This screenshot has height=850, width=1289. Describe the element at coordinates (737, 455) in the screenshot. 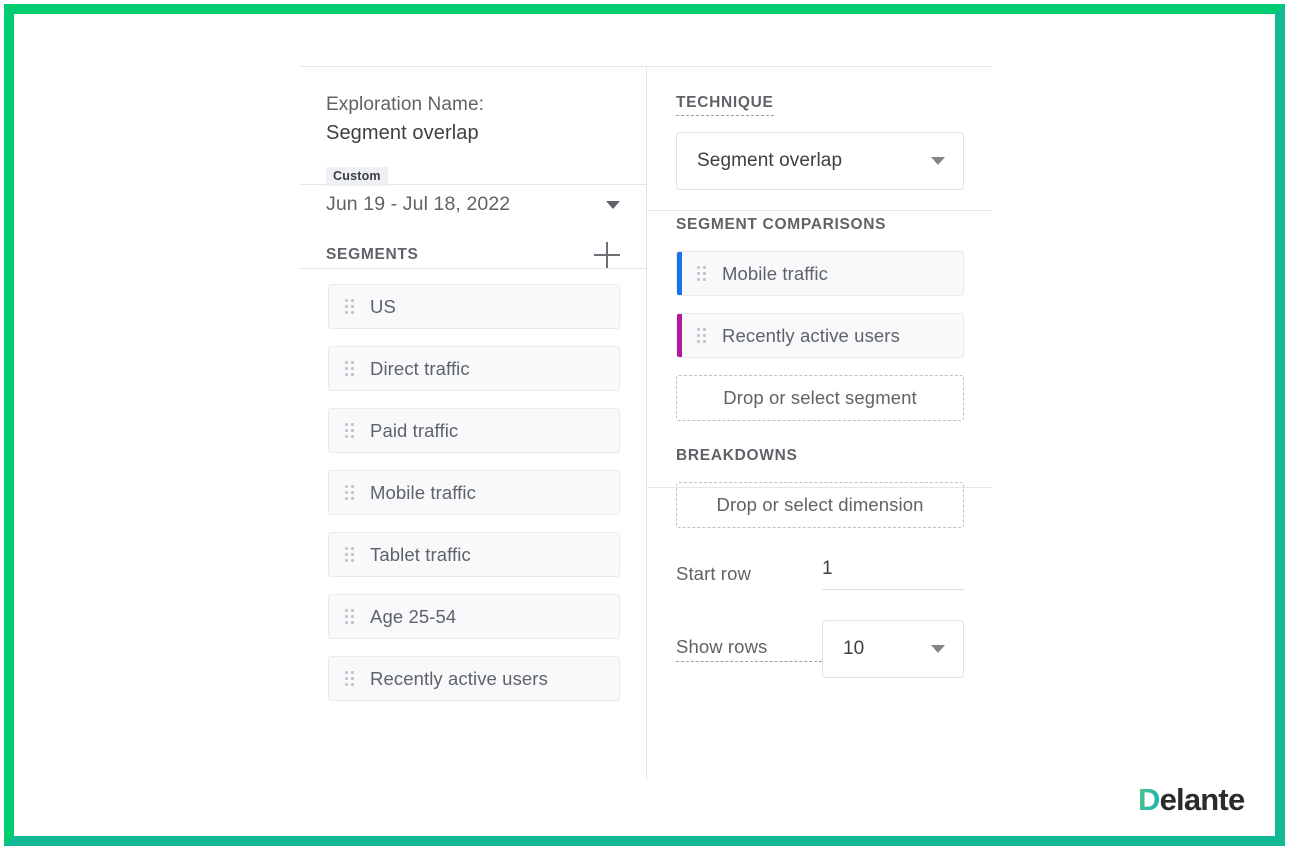

I see `breakdowns-title: BREAKDOWNS` at that location.